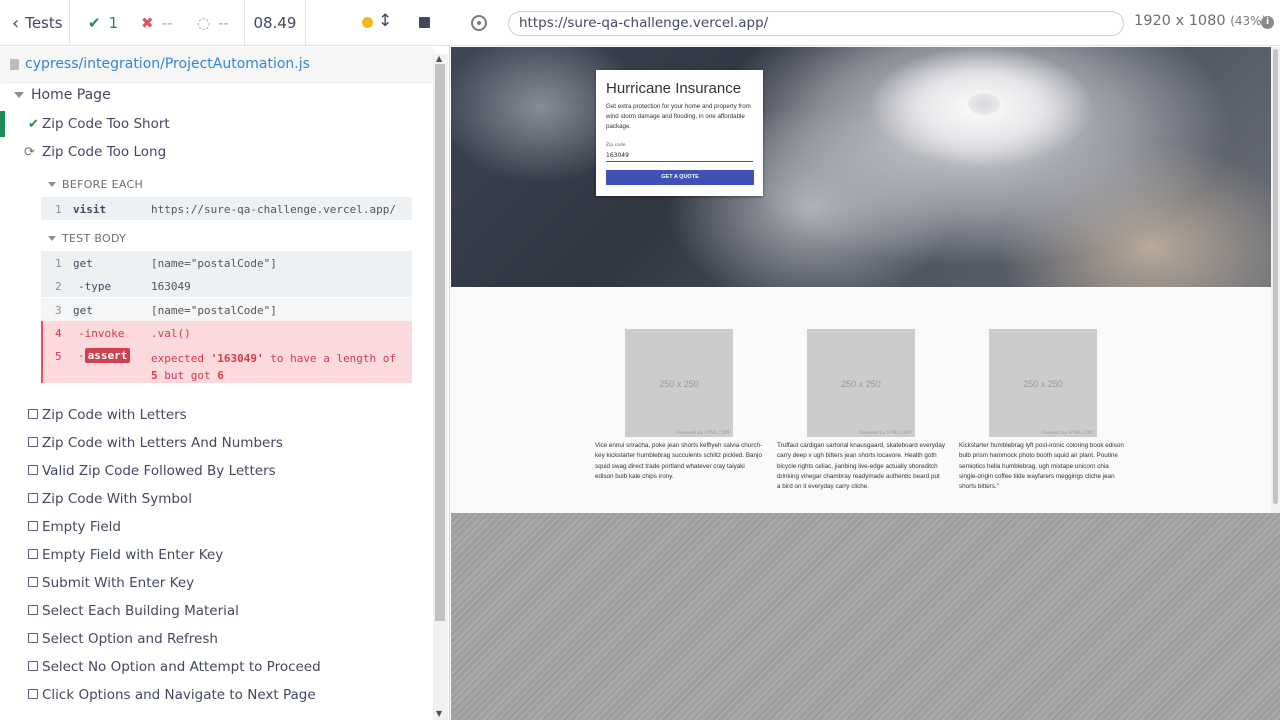 The image size is (1280, 720). What do you see at coordinates (90, 209) in the screenshot?
I see `command-method: visit` at bounding box center [90, 209].